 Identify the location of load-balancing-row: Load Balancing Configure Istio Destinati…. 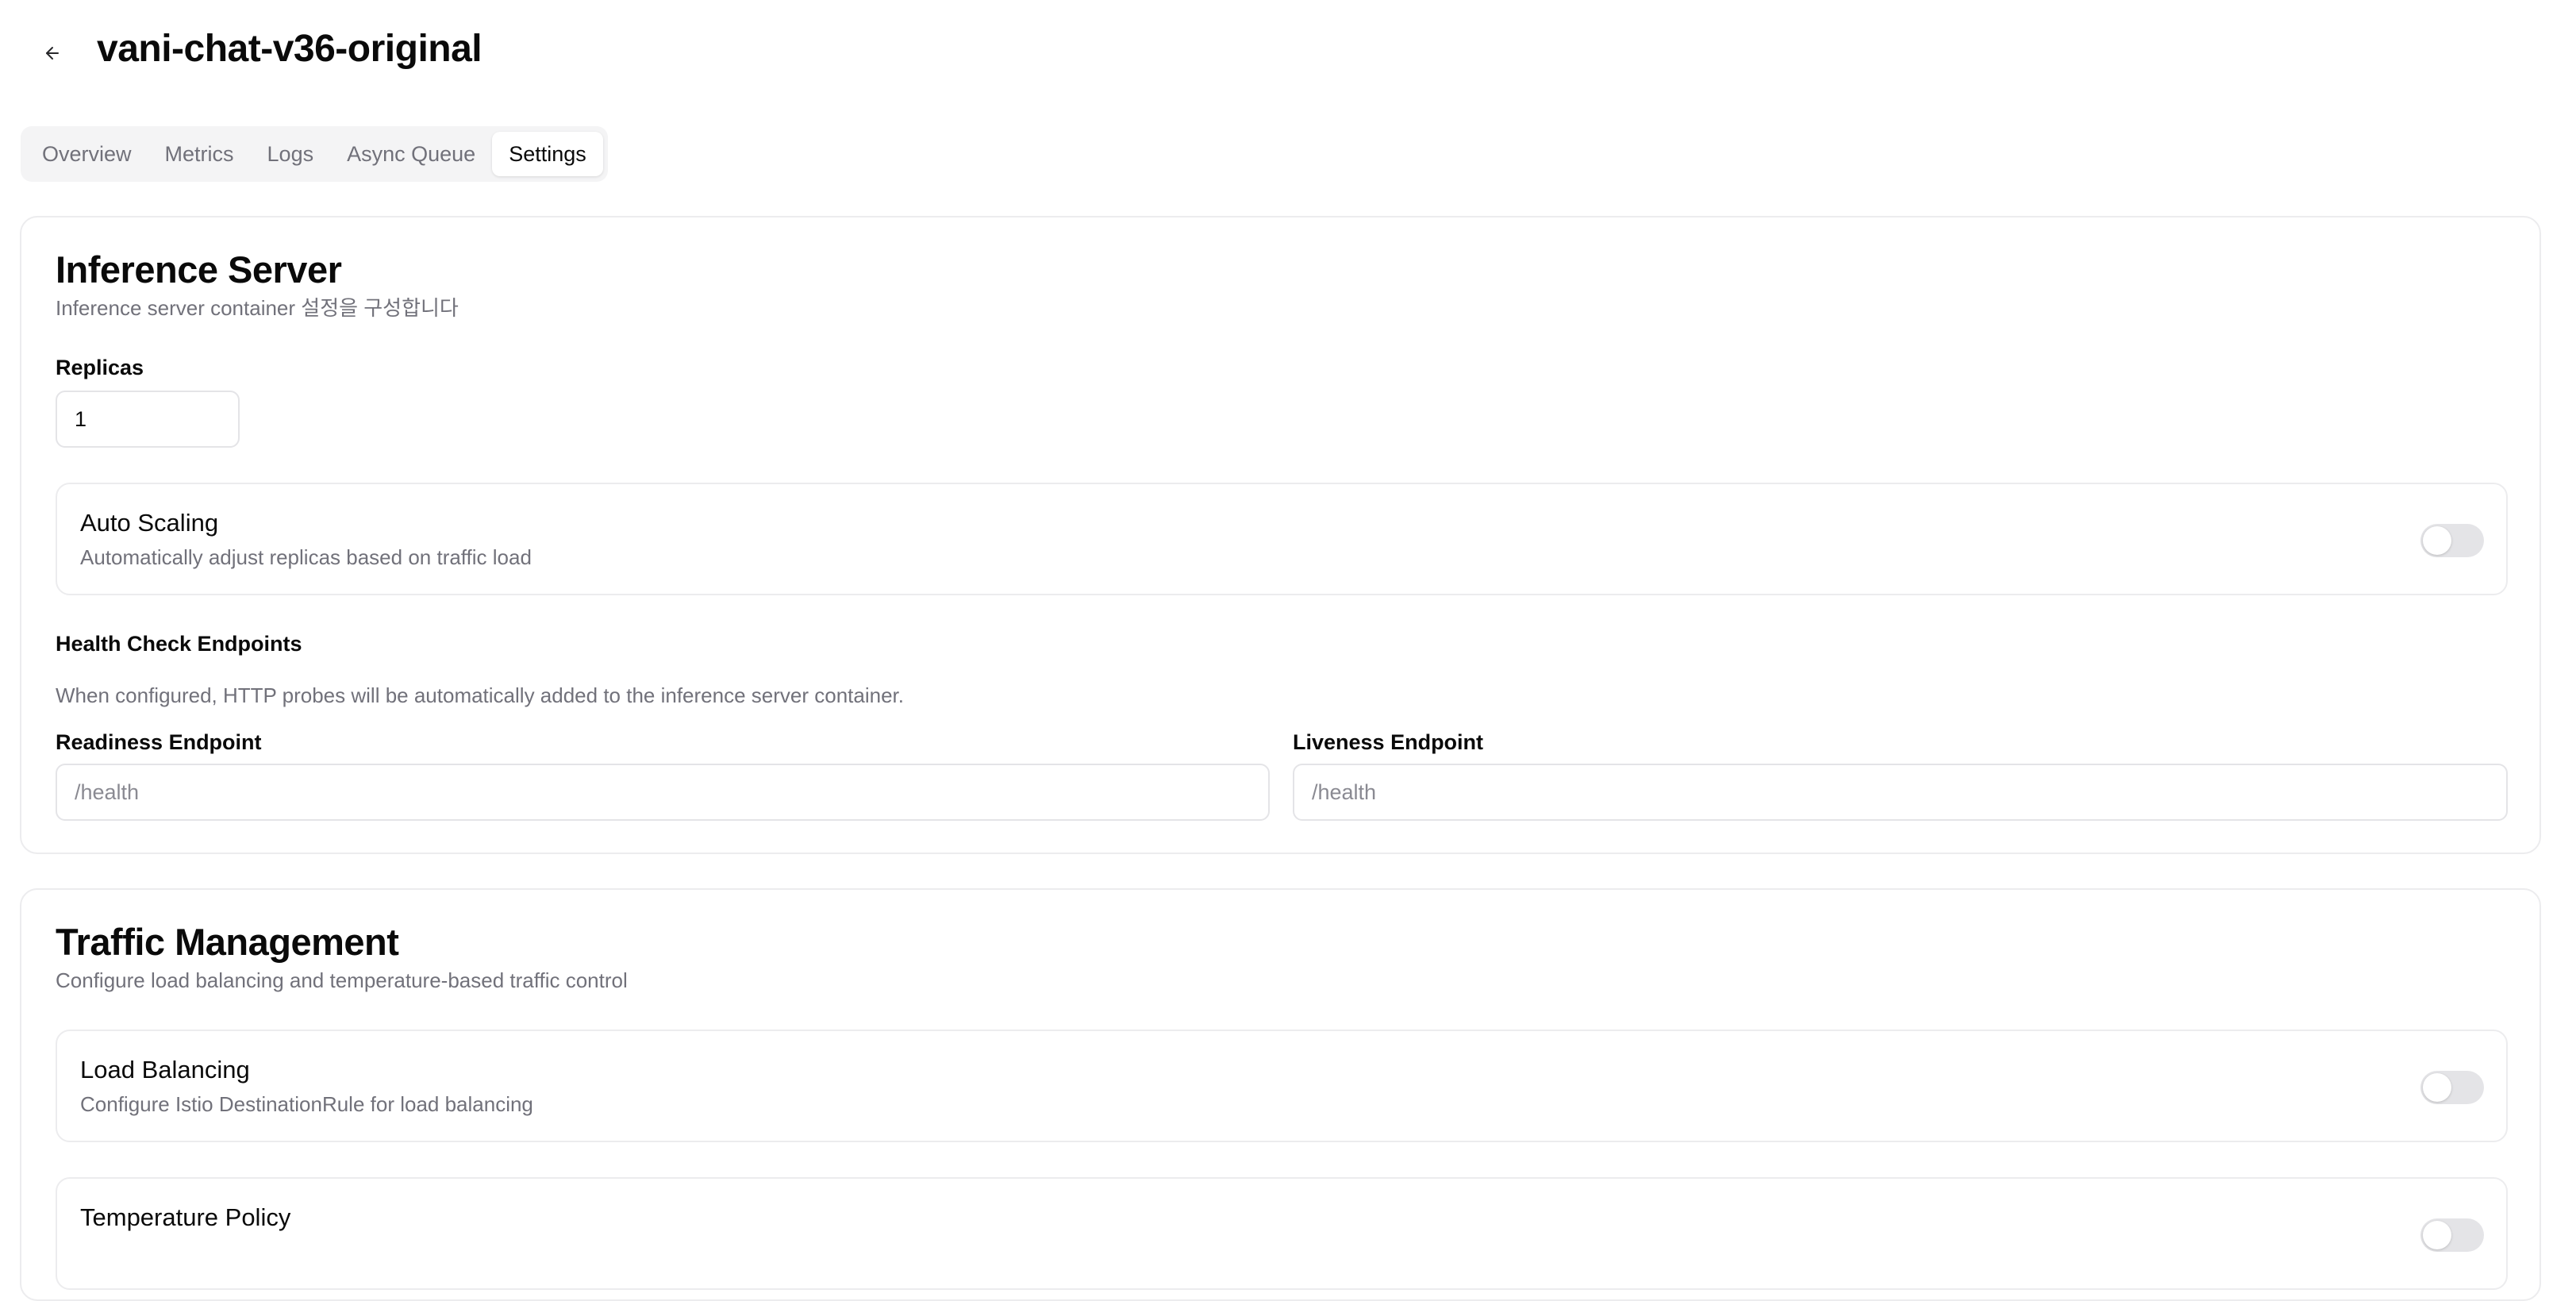
(1282, 1086).